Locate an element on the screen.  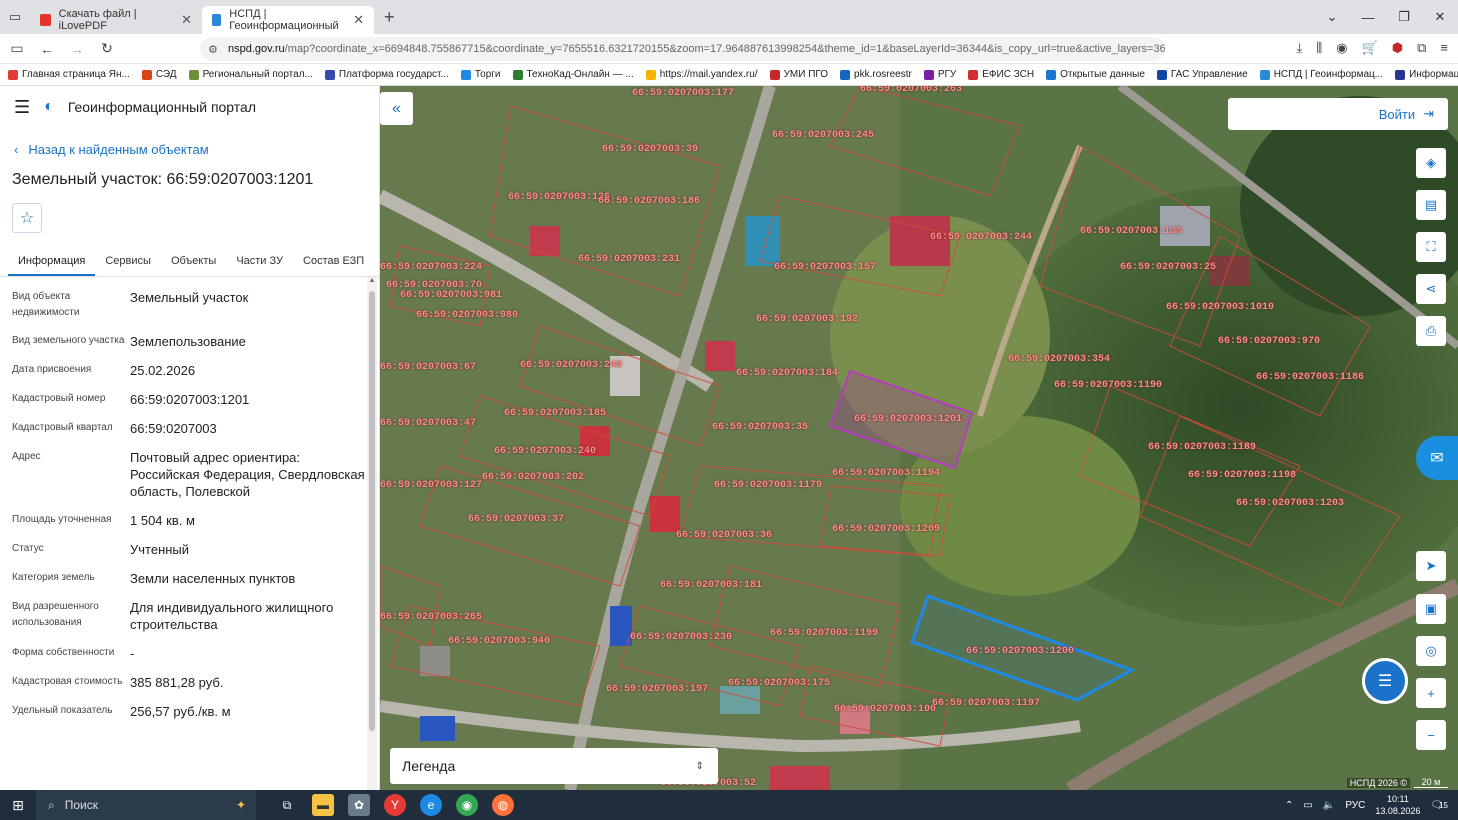
parcel-label: 66:59:0207003:970 is located at coordinates (1269, 341).